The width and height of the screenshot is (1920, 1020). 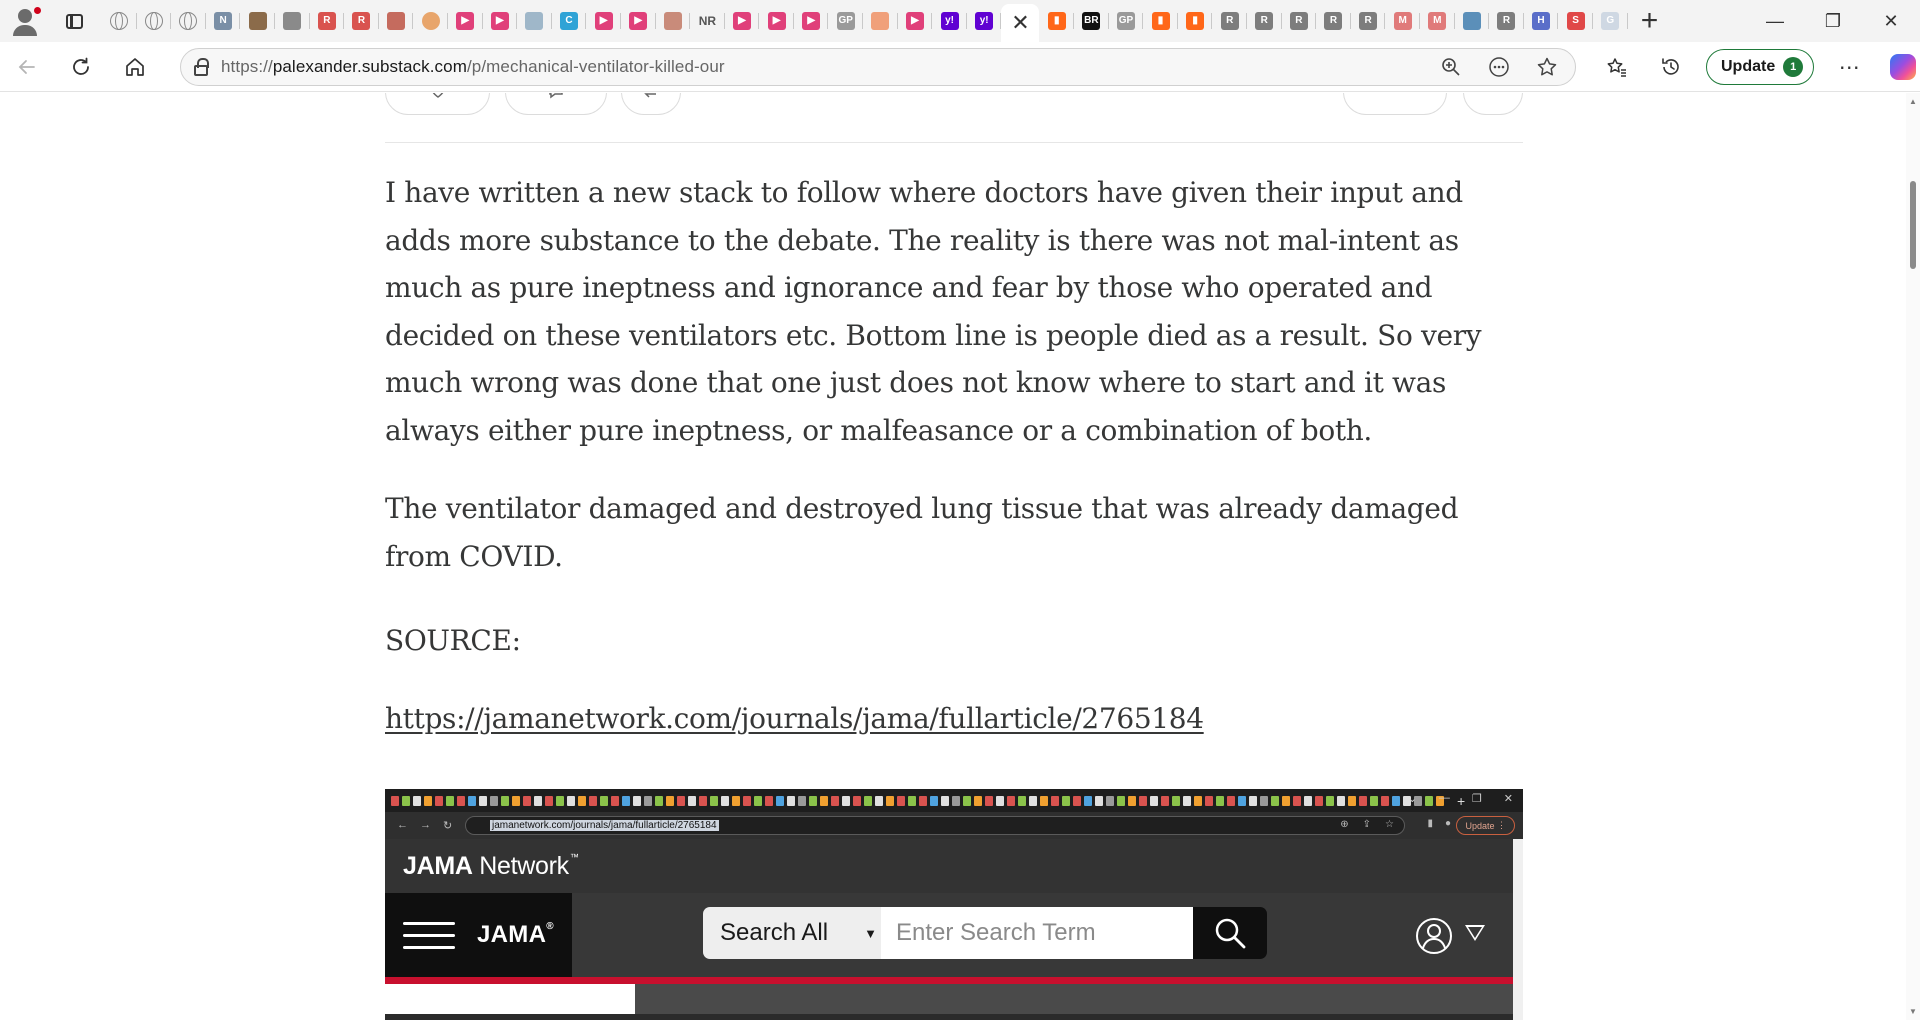 I want to click on browser-tab: C, so click(x=569, y=21).